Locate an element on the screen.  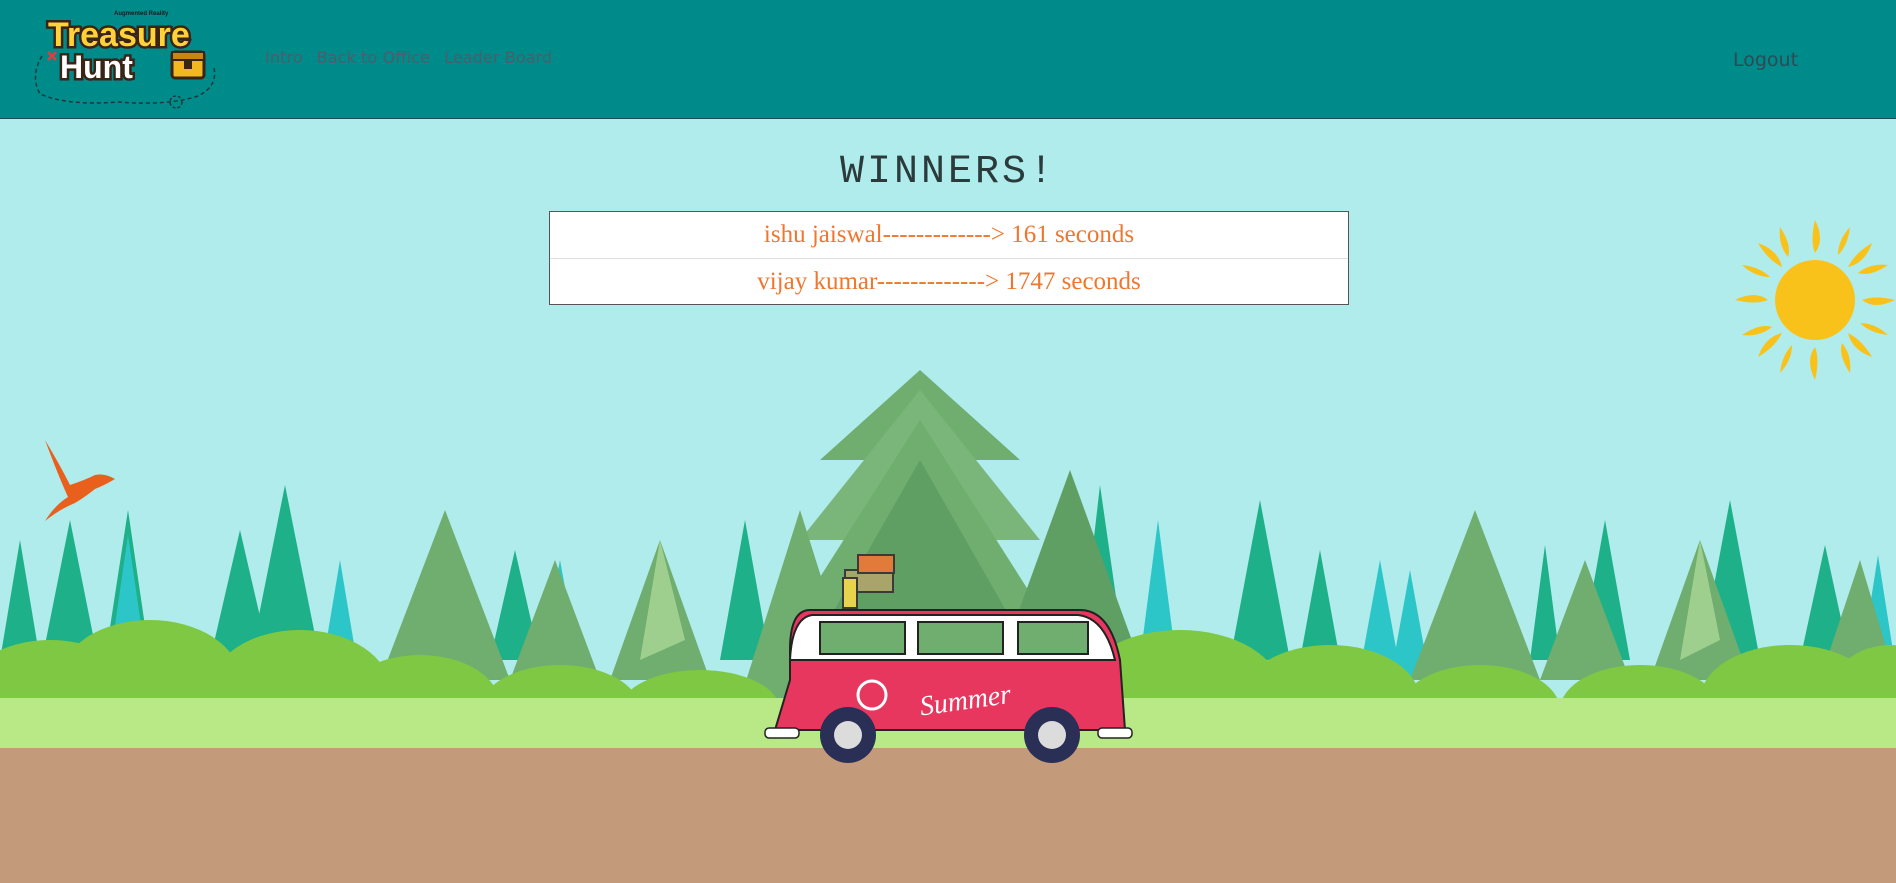
nav-link-leader-board: Leader Board is located at coordinates (498, 57).